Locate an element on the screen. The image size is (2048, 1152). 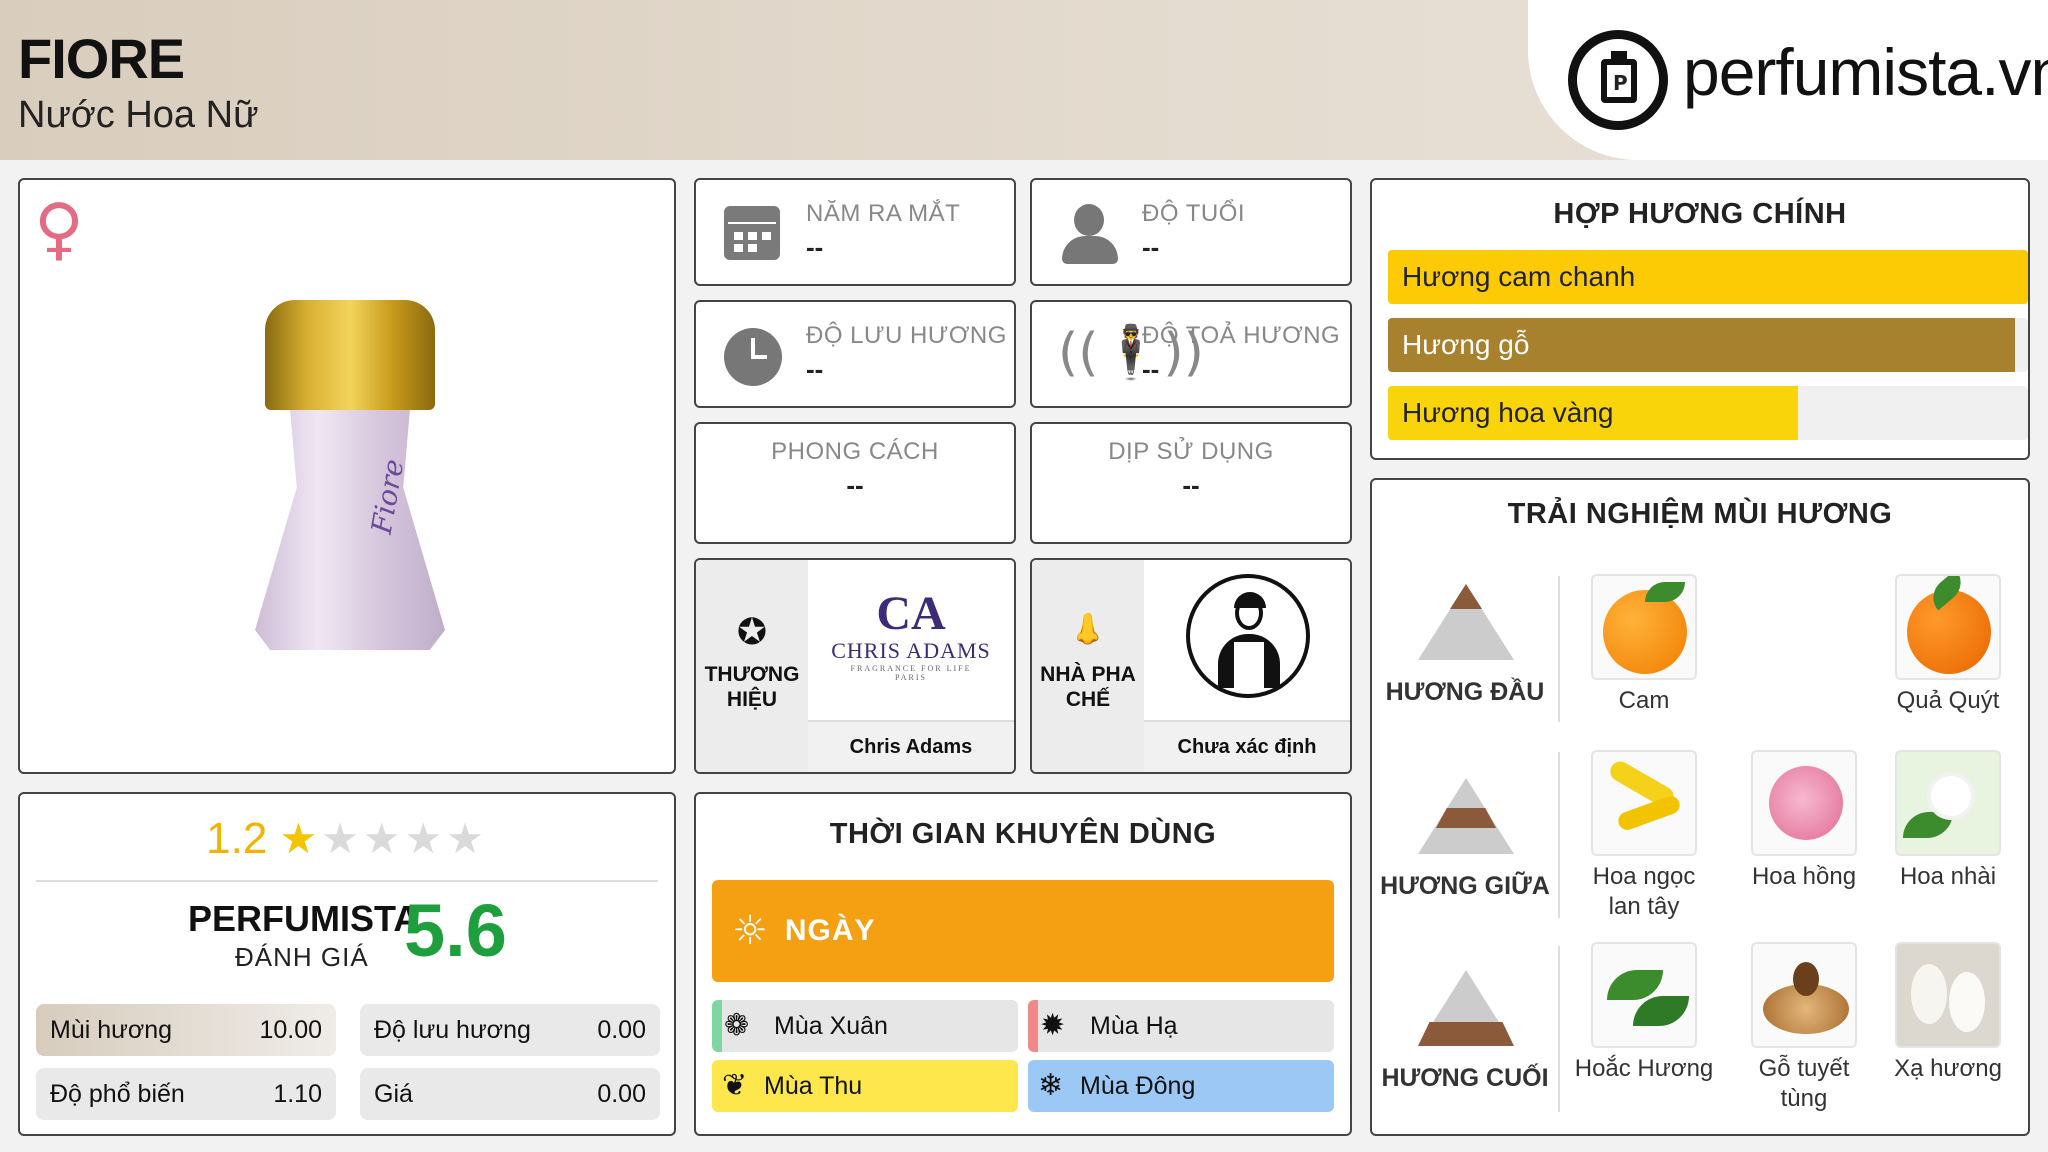
site-logo: P perfumista.vn is located at coordinates (1788, 80).